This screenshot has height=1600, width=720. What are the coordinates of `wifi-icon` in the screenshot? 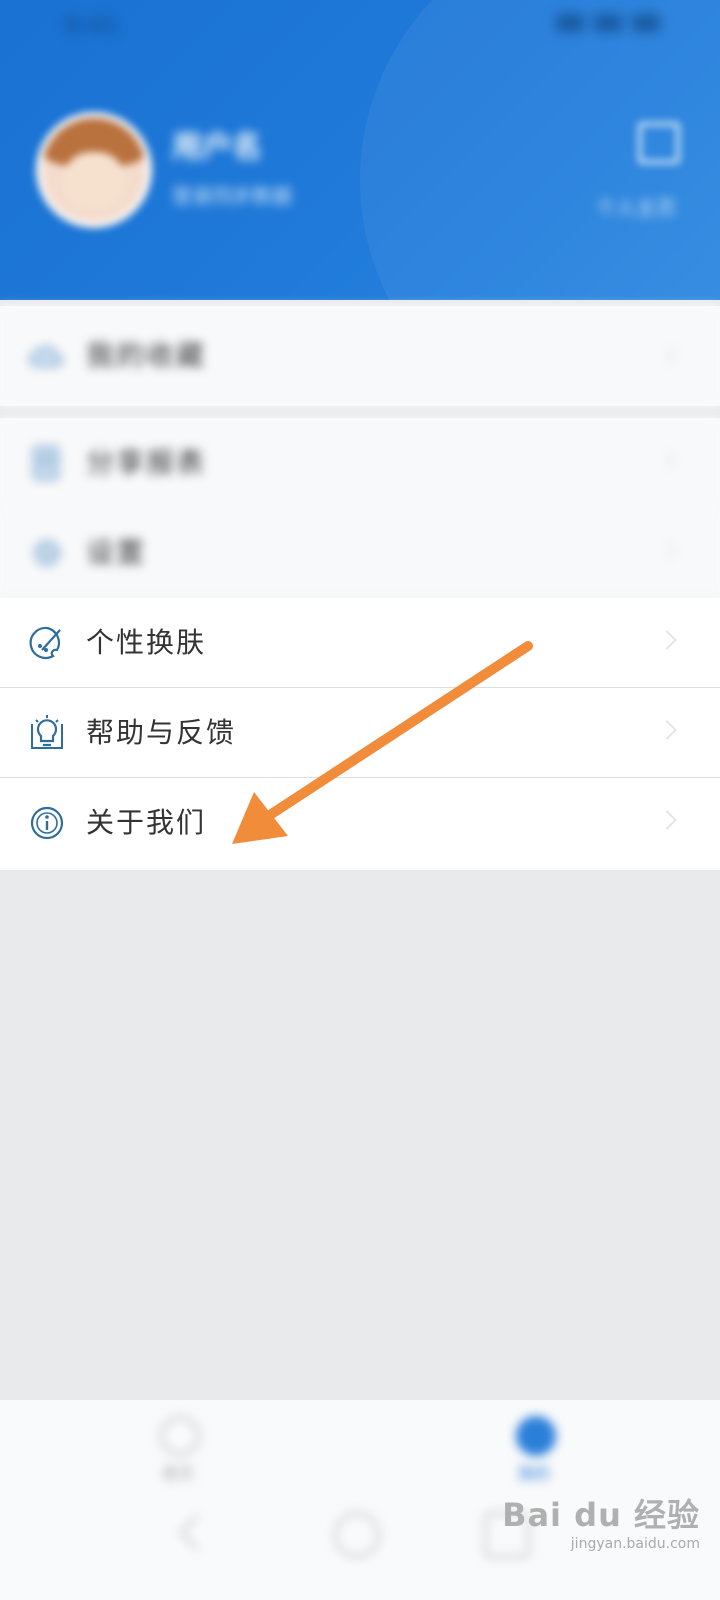 It's located at (608, 23).